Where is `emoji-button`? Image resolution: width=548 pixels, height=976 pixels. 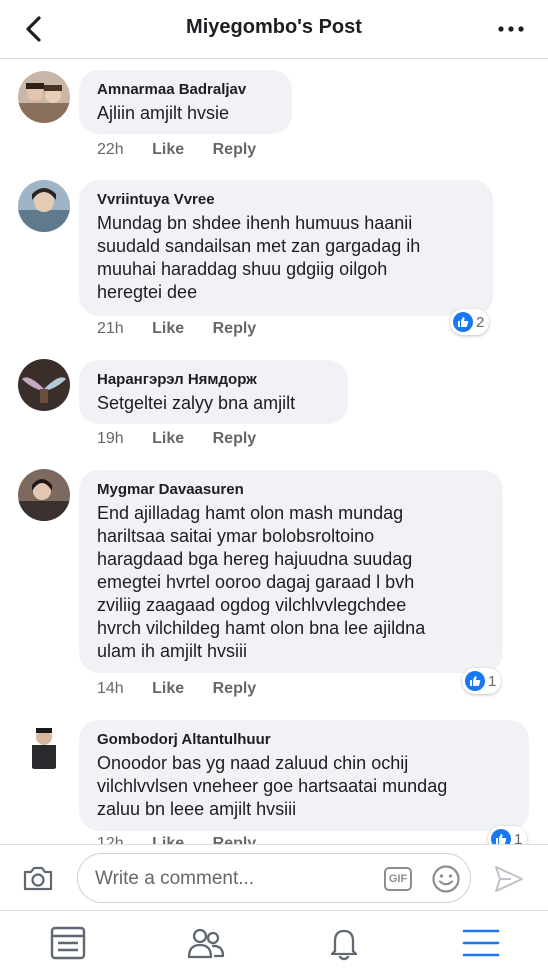 emoji-button is located at coordinates (446, 879).